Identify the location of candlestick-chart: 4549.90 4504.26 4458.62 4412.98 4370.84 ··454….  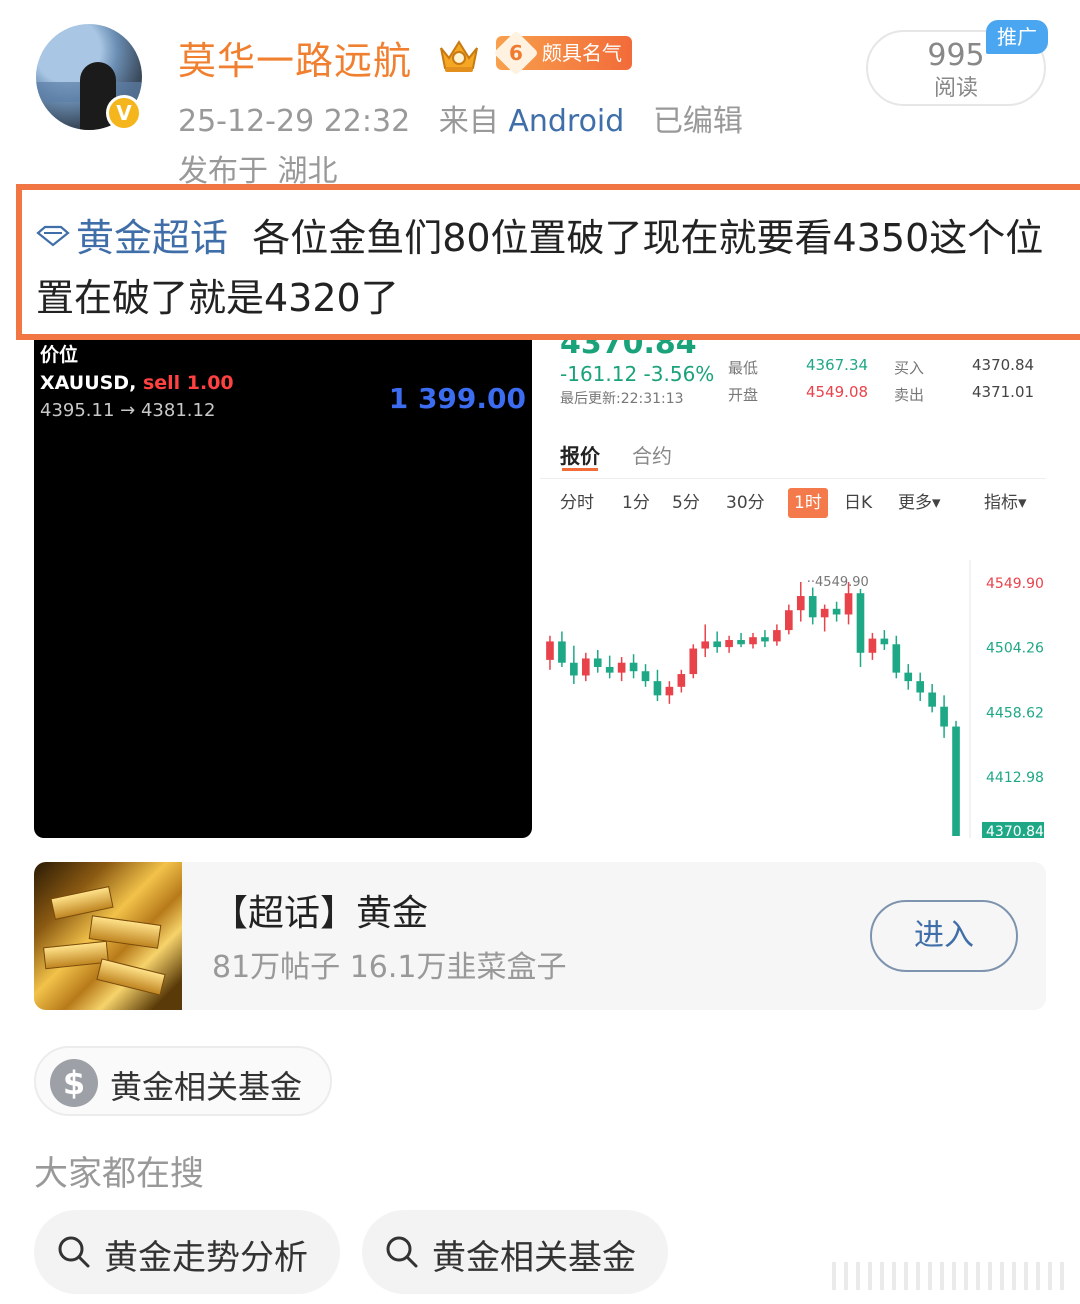
(793, 699).